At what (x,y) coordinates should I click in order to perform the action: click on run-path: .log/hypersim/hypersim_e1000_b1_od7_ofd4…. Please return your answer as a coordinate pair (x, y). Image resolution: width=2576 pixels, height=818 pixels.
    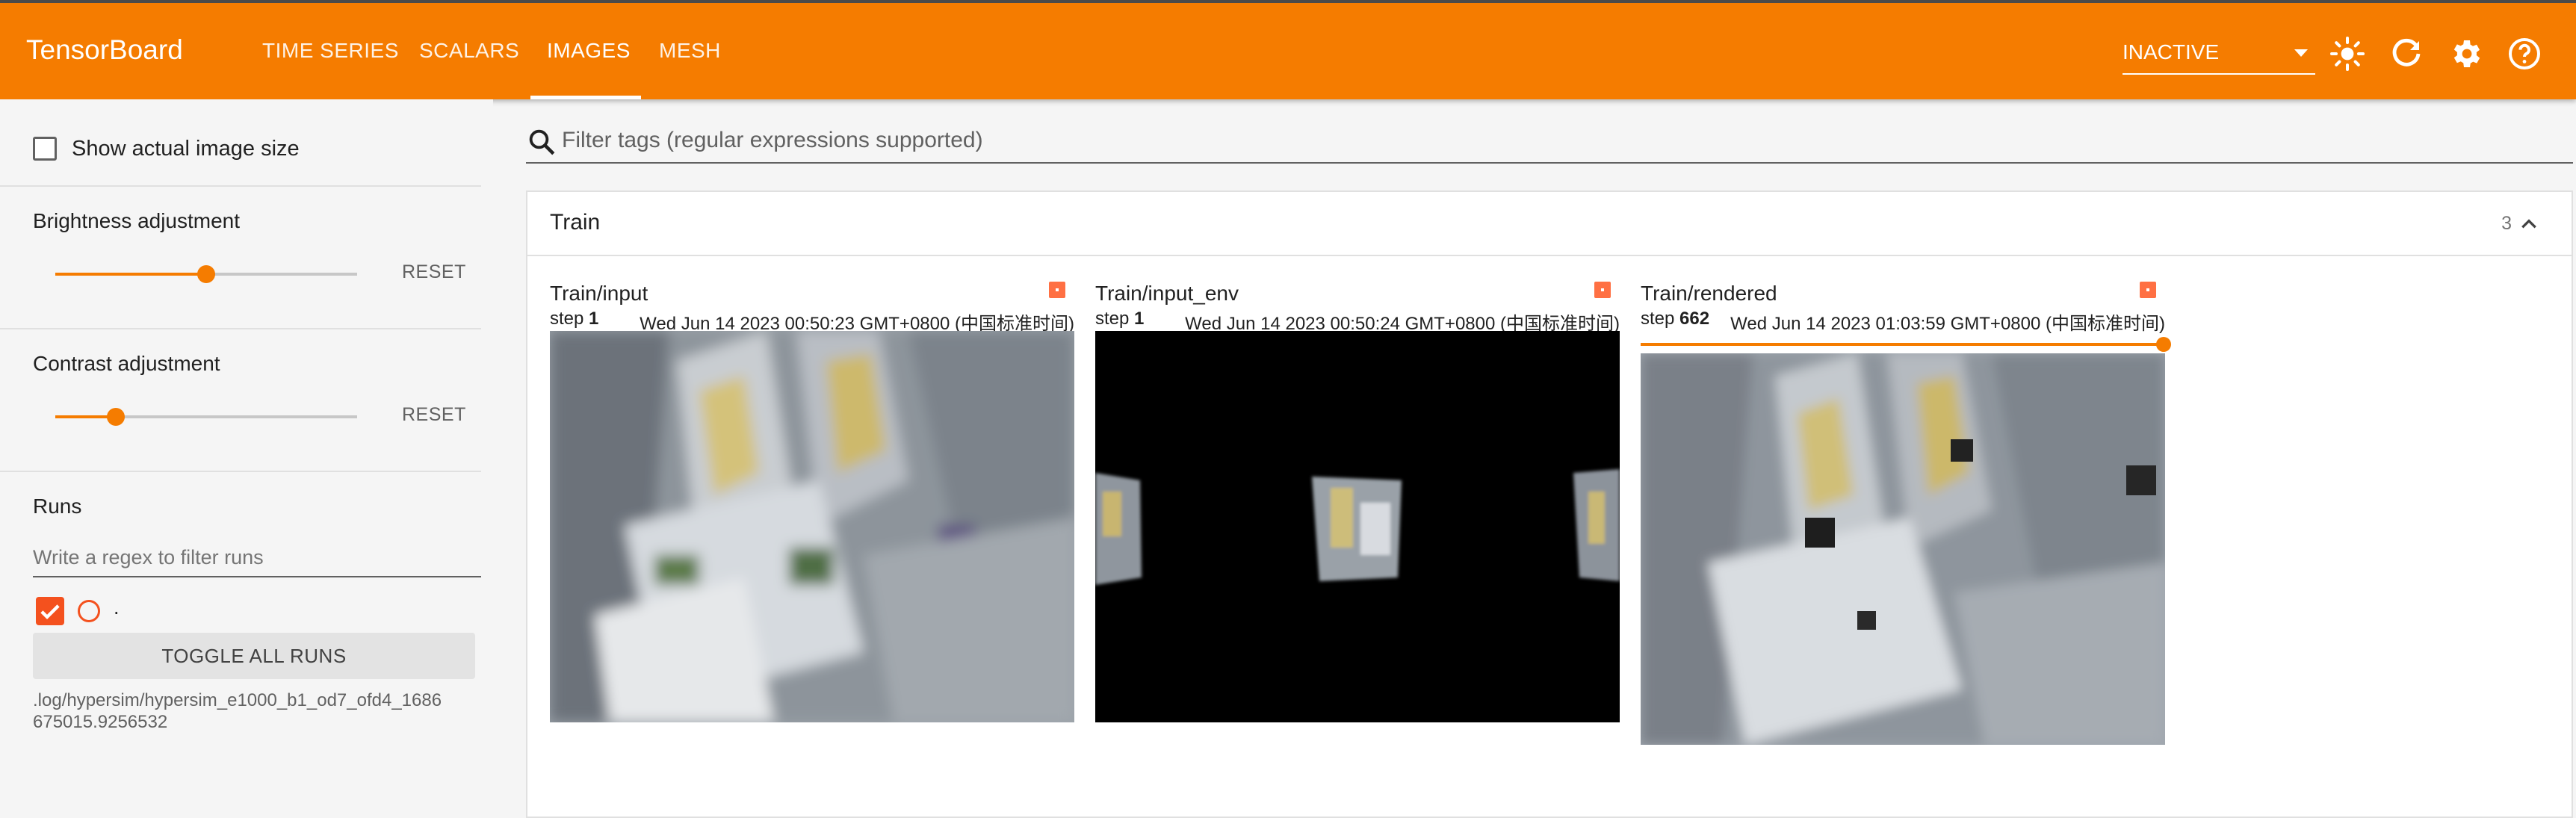
    Looking at the image, I should click on (237, 711).